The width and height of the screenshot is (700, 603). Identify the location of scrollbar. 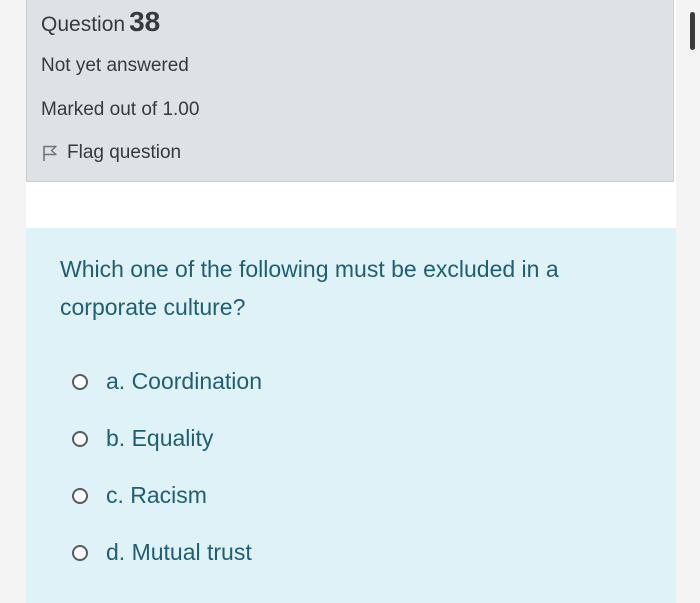
(692, 31).